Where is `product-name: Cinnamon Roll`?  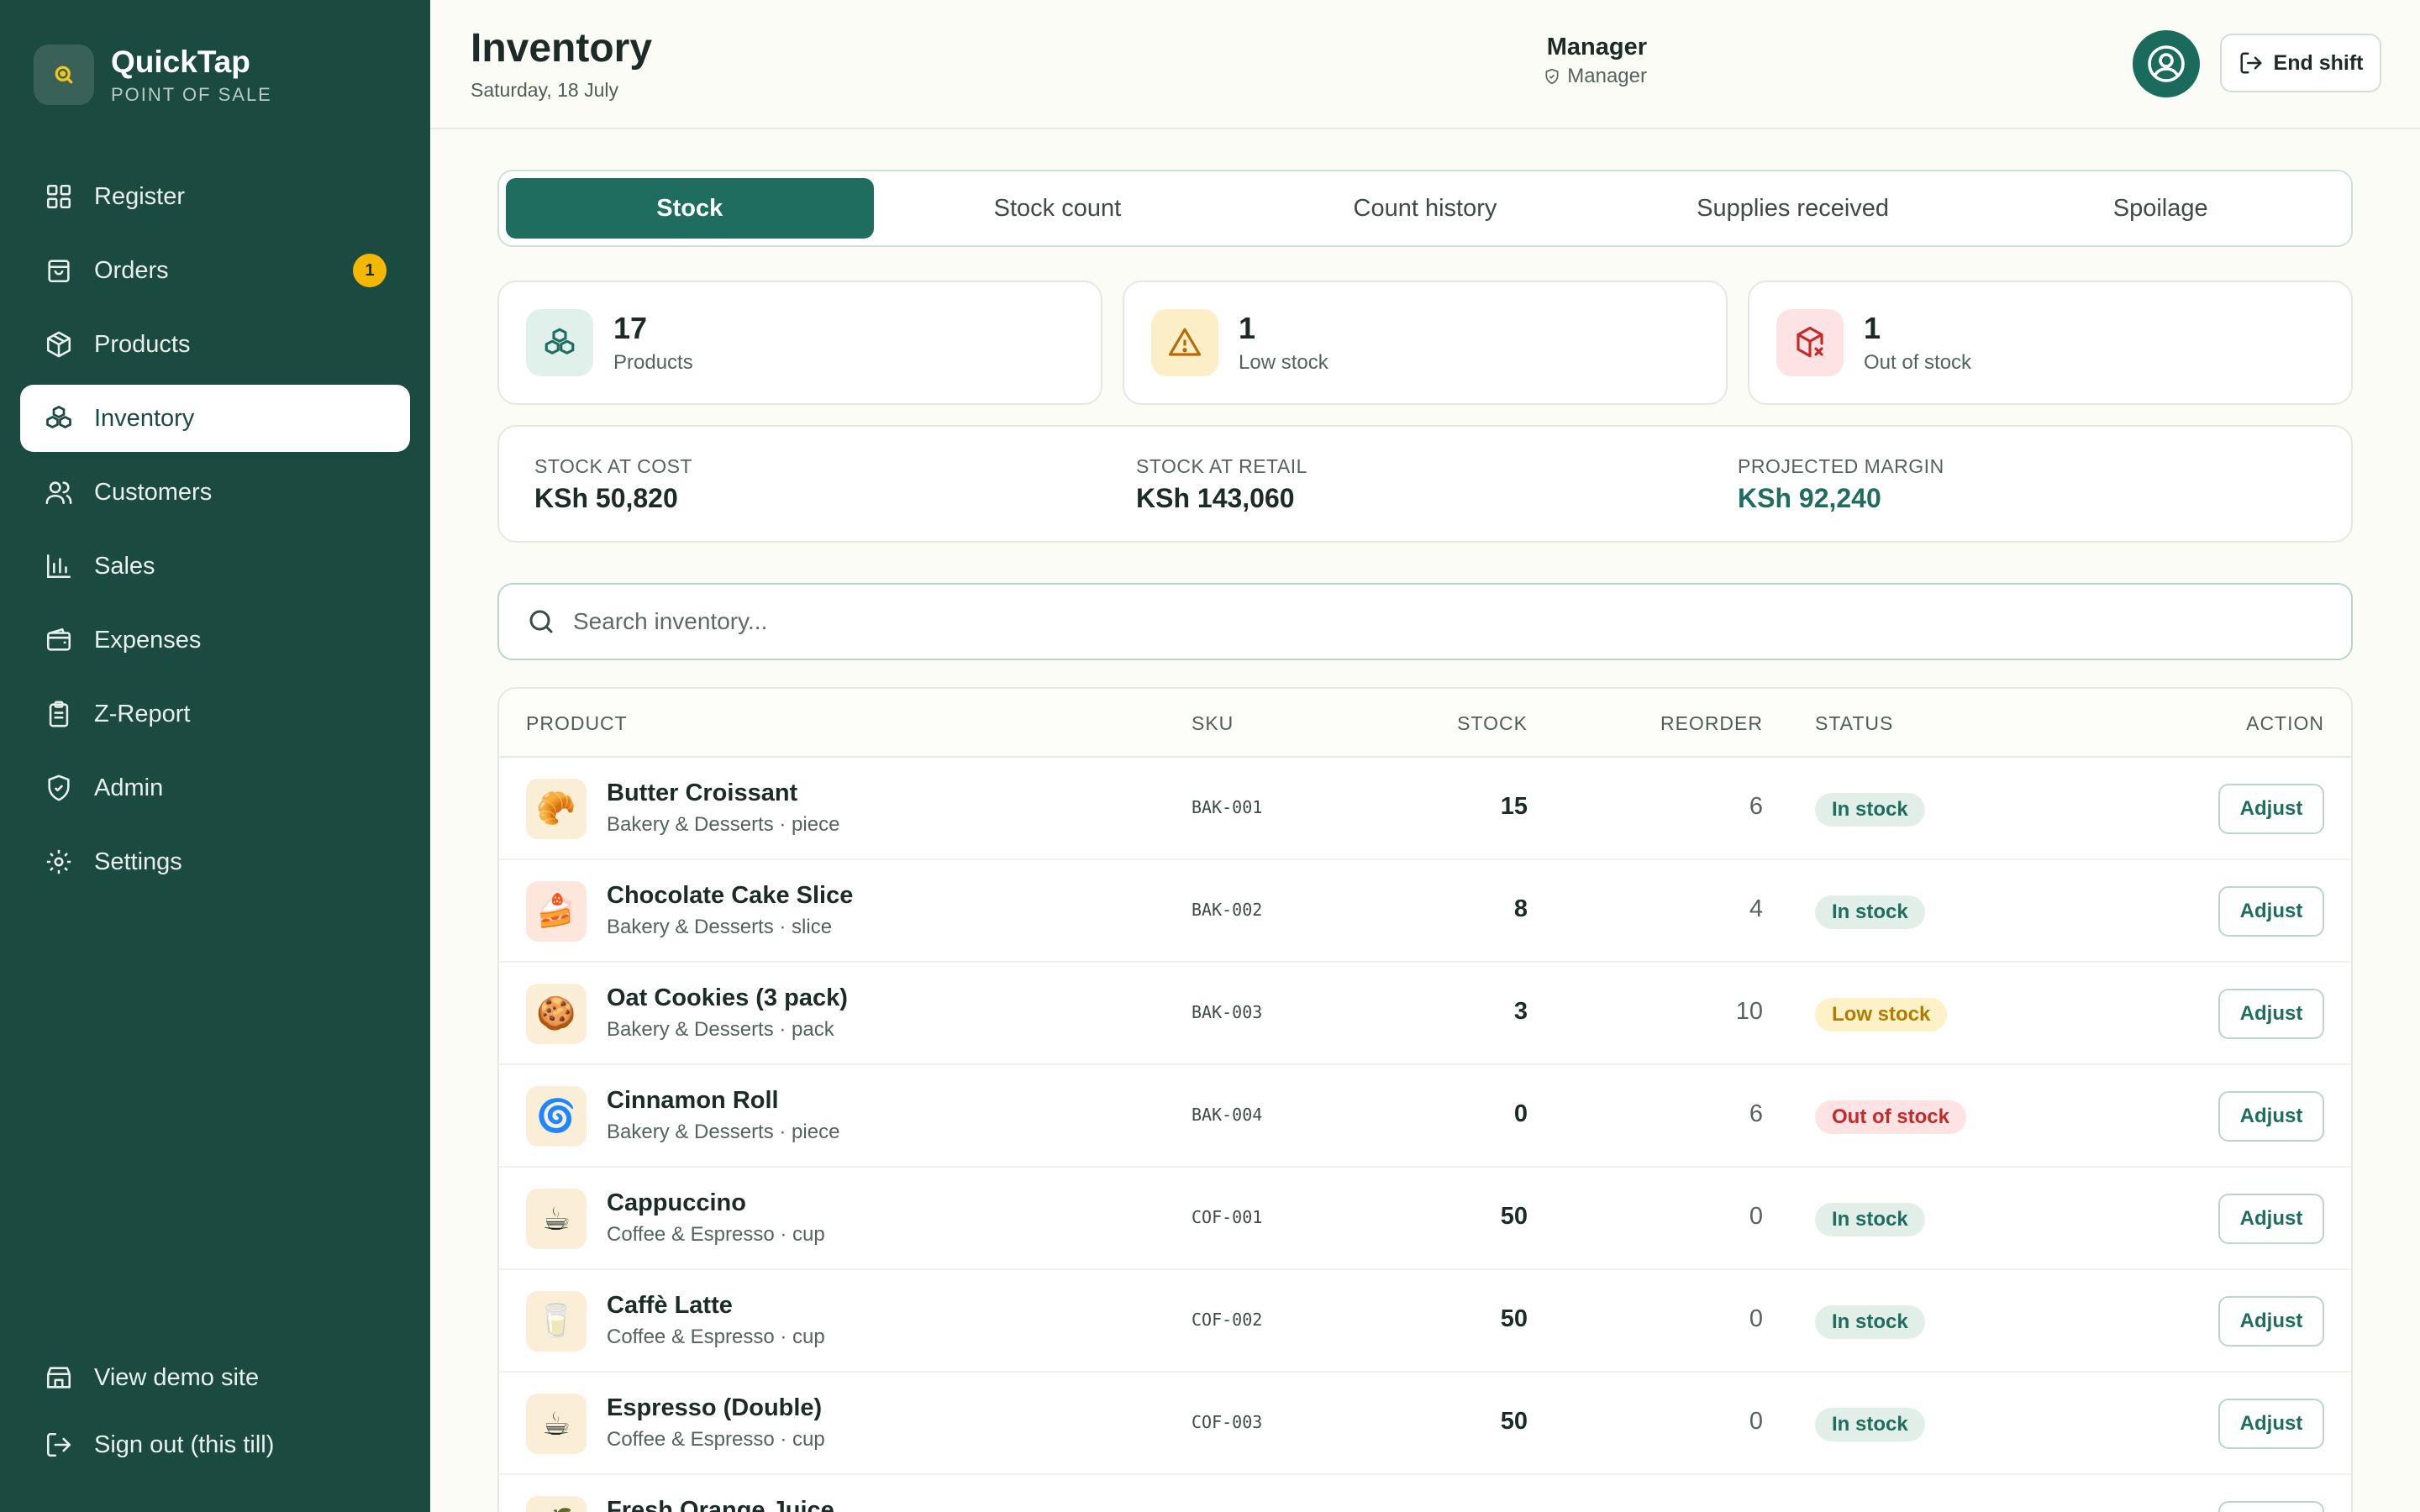 product-name: Cinnamon Roll is located at coordinates (693, 1100).